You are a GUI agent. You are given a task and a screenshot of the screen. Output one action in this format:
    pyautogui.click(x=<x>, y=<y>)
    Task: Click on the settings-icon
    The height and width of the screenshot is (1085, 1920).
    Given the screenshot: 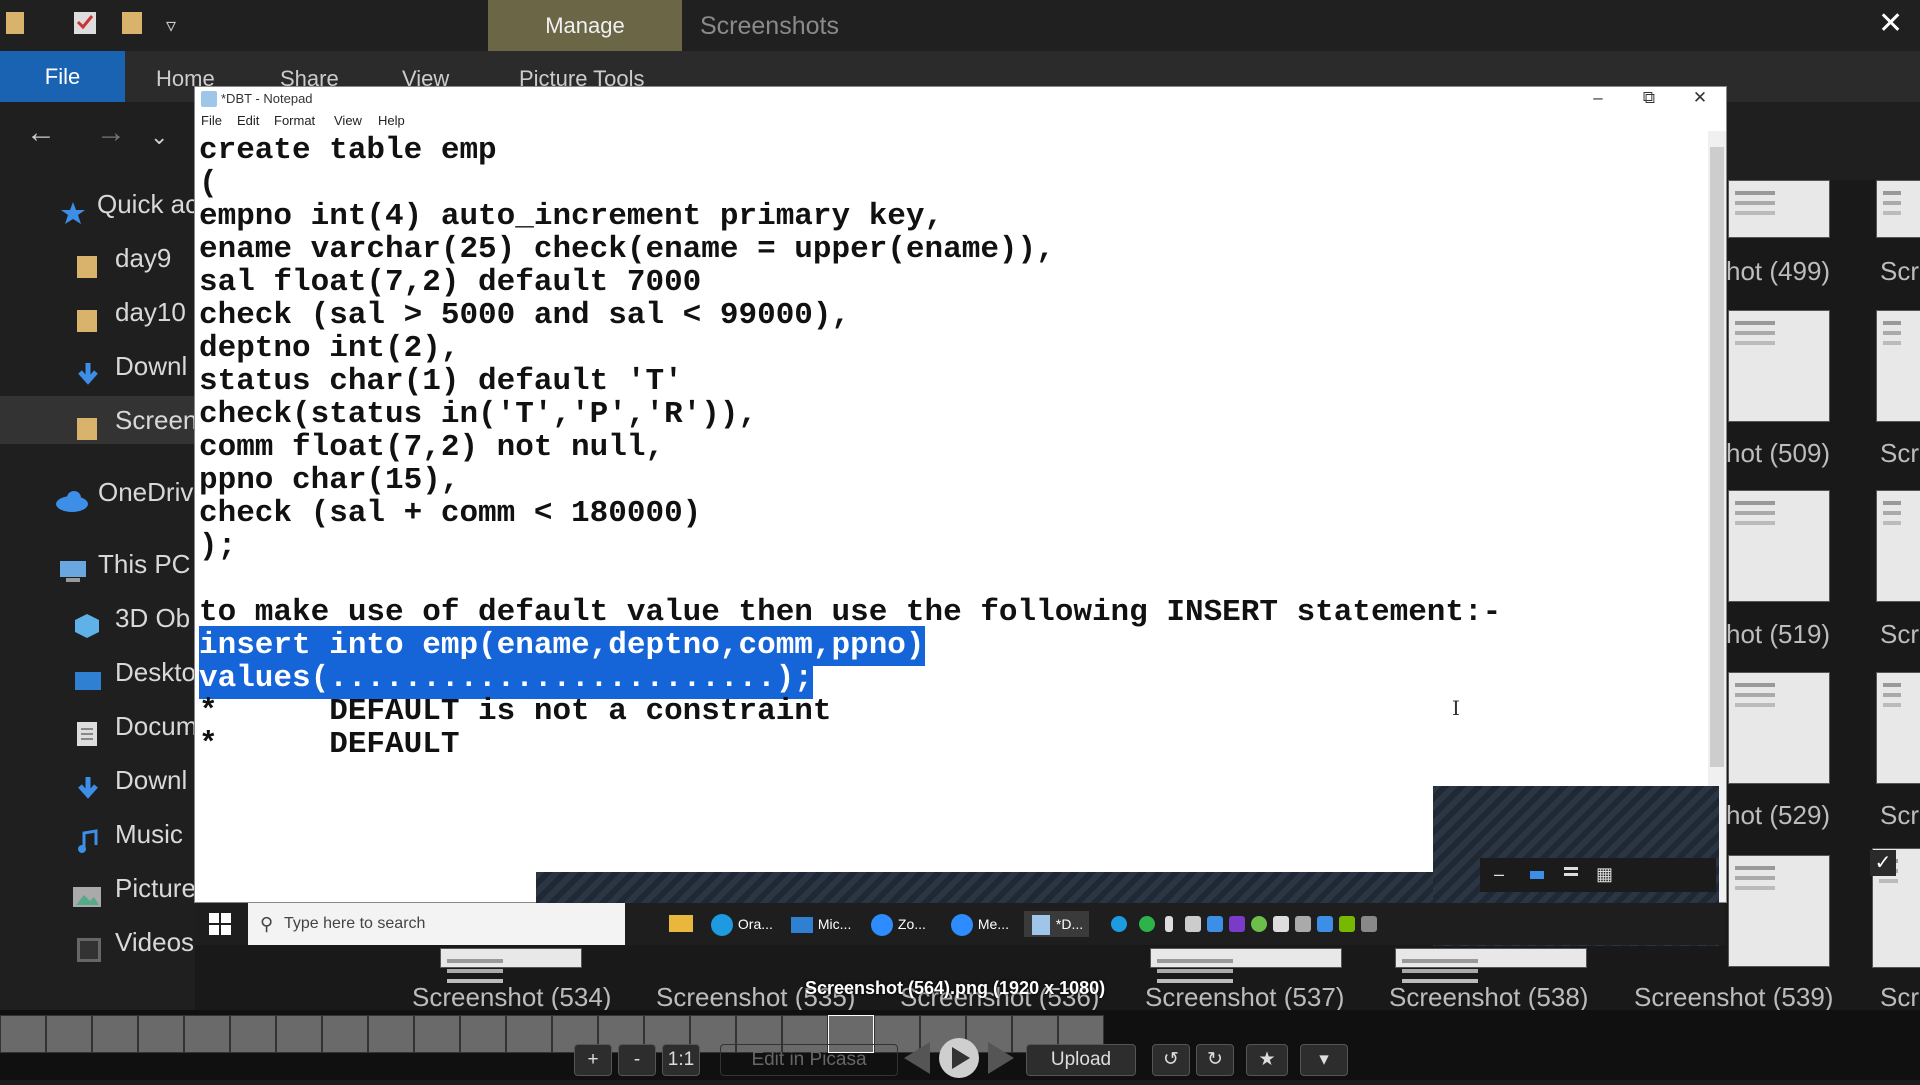 What is the action you would take?
    pyautogui.click(x=1281, y=924)
    